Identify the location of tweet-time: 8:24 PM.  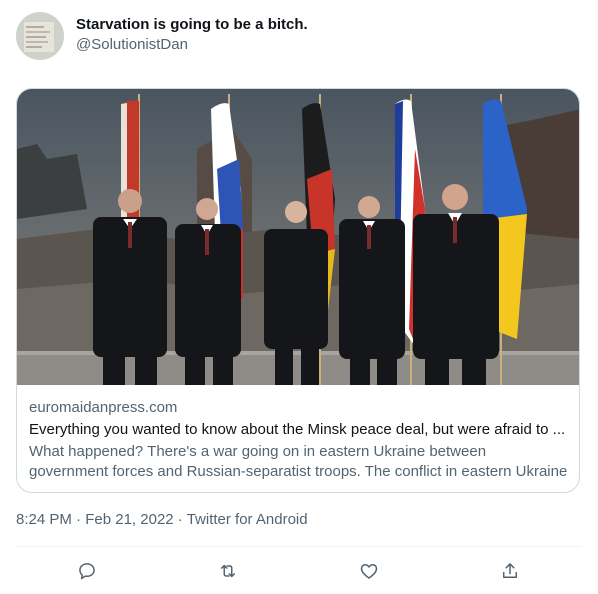
(44, 519).